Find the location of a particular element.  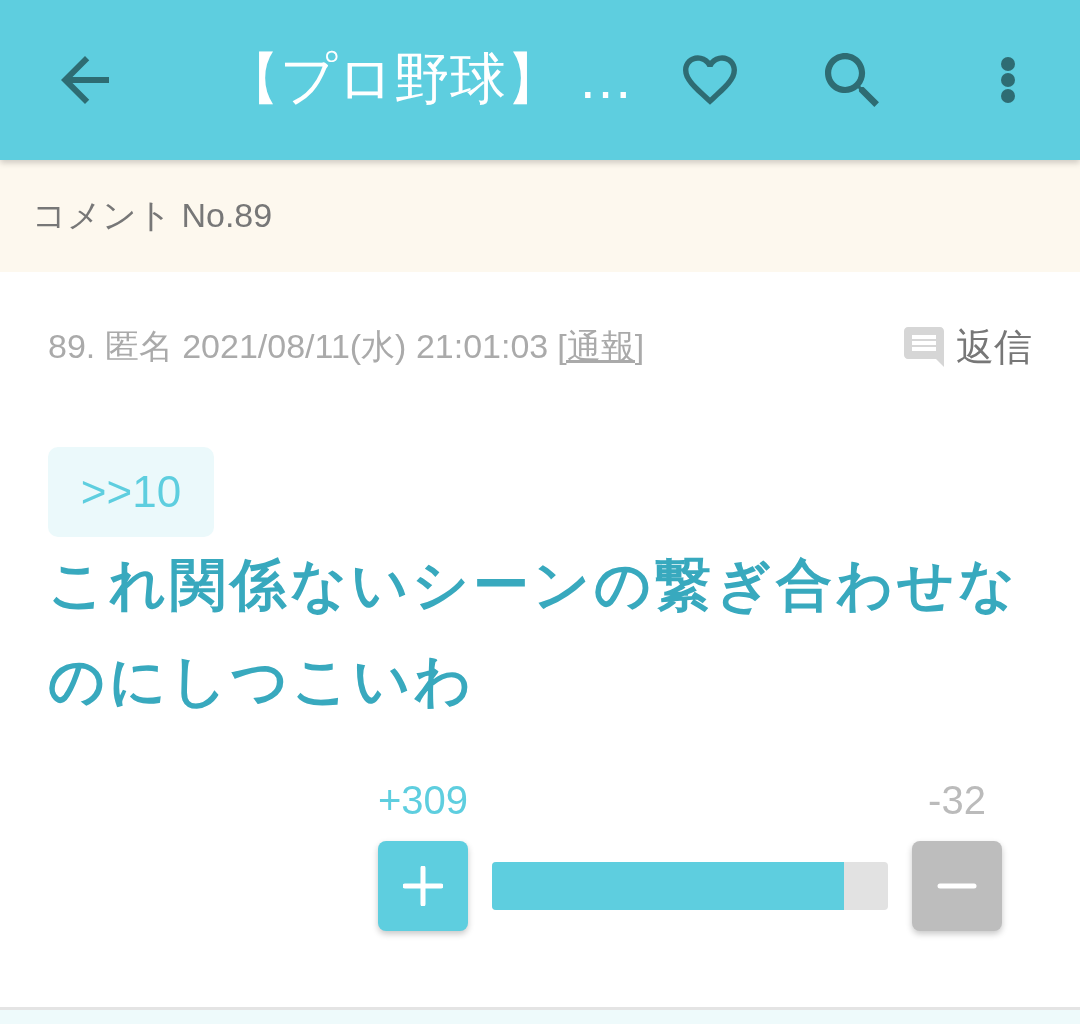

minus-button is located at coordinates (957, 886).